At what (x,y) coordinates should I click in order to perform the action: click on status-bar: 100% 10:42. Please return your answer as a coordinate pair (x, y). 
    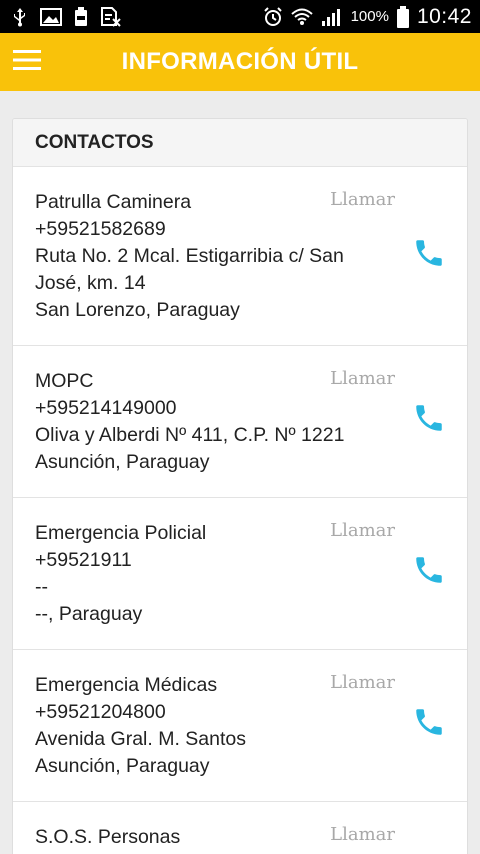
    Looking at the image, I should click on (240, 16).